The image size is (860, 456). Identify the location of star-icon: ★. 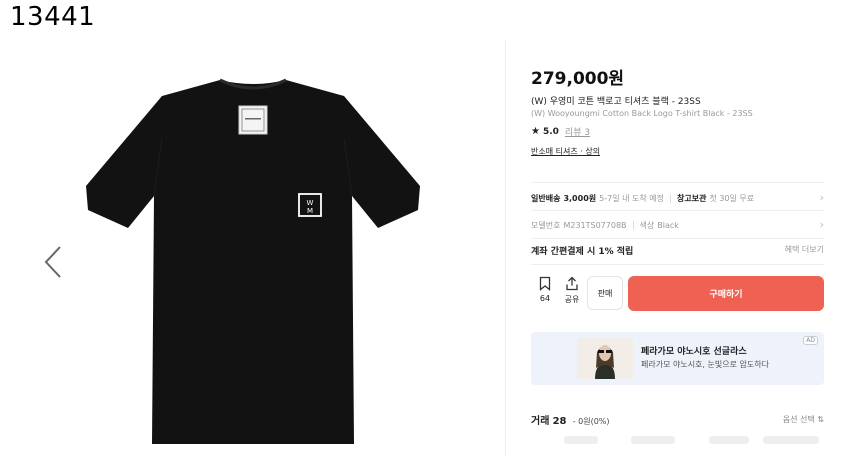
(535, 131).